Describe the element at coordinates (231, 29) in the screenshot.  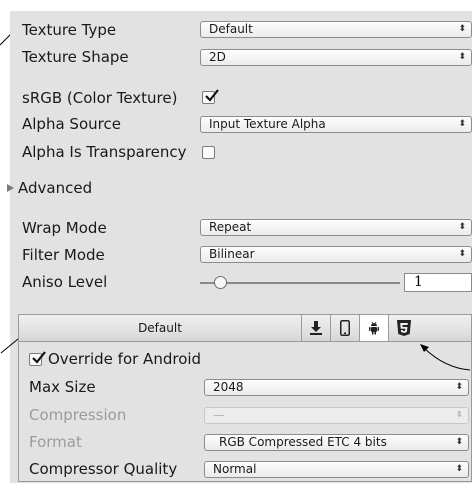
I see `texture-type-value: Default` at that location.